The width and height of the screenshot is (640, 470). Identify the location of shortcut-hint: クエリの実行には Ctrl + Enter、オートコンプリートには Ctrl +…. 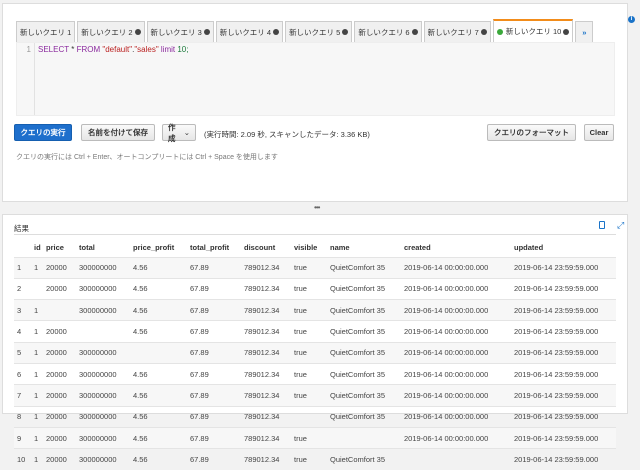
(147, 157).